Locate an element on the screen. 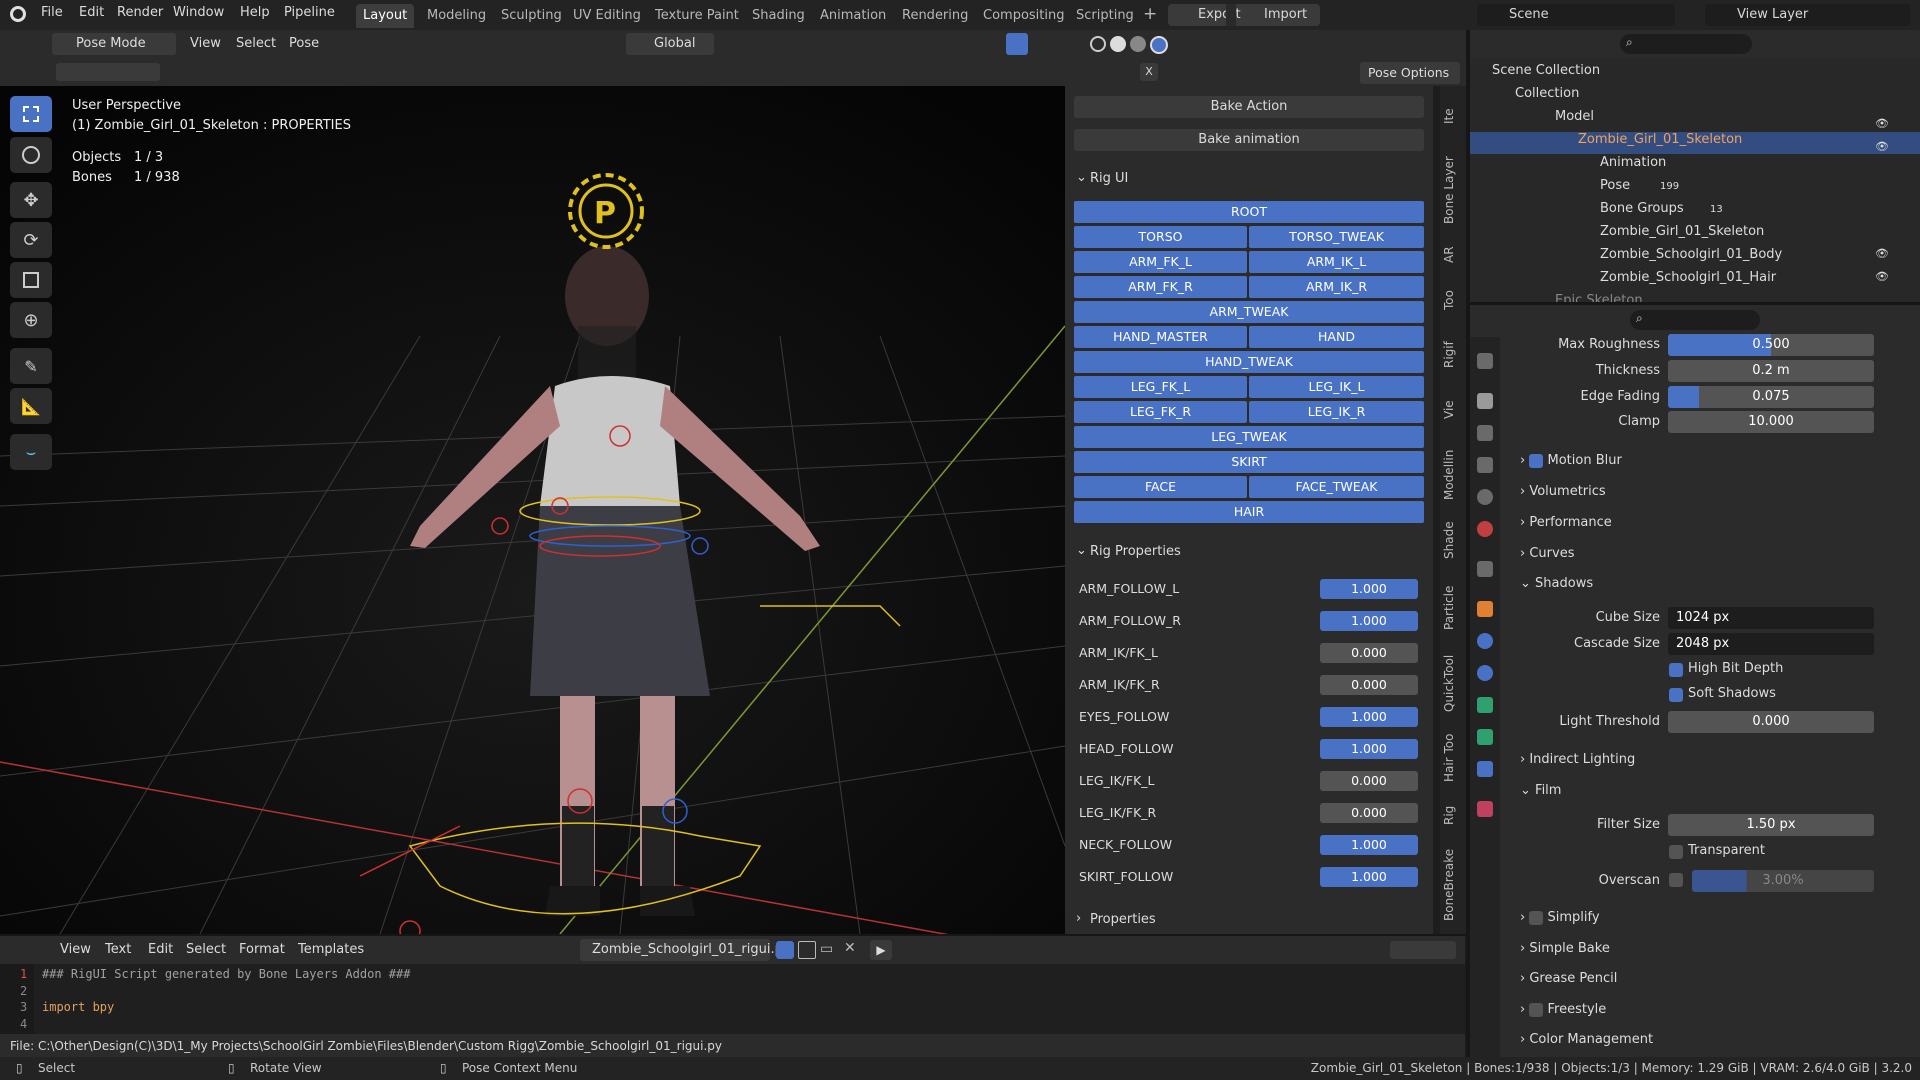 This screenshot has width=1920, height=1080. light-threshold-field: 0.000 is located at coordinates (1771, 722).